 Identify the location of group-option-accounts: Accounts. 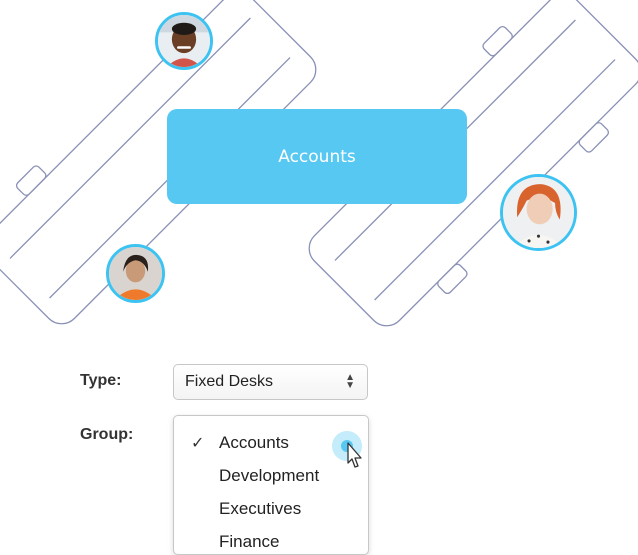
(254, 443).